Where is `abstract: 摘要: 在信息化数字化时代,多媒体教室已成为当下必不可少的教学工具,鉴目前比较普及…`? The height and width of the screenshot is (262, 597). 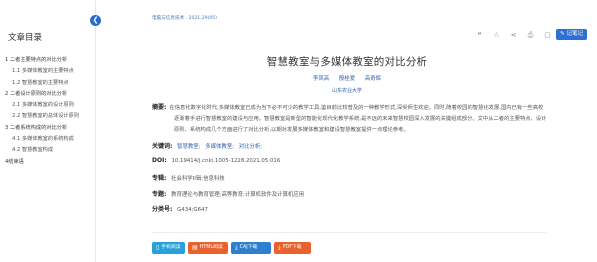 abstract: 摘要: 在信息化数字化时代,多媒体教室已成为当下必不可少的教学工具,鉴目前比较普及… is located at coordinates (349, 119).